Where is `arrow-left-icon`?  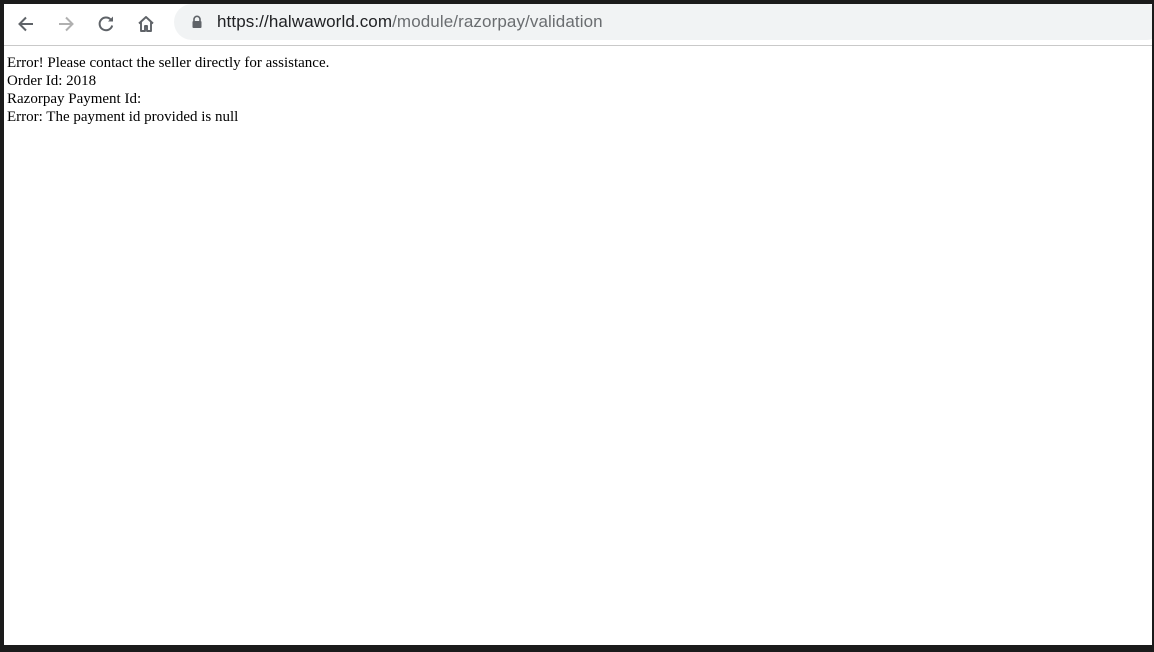
arrow-left-icon is located at coordinates (25, 24).